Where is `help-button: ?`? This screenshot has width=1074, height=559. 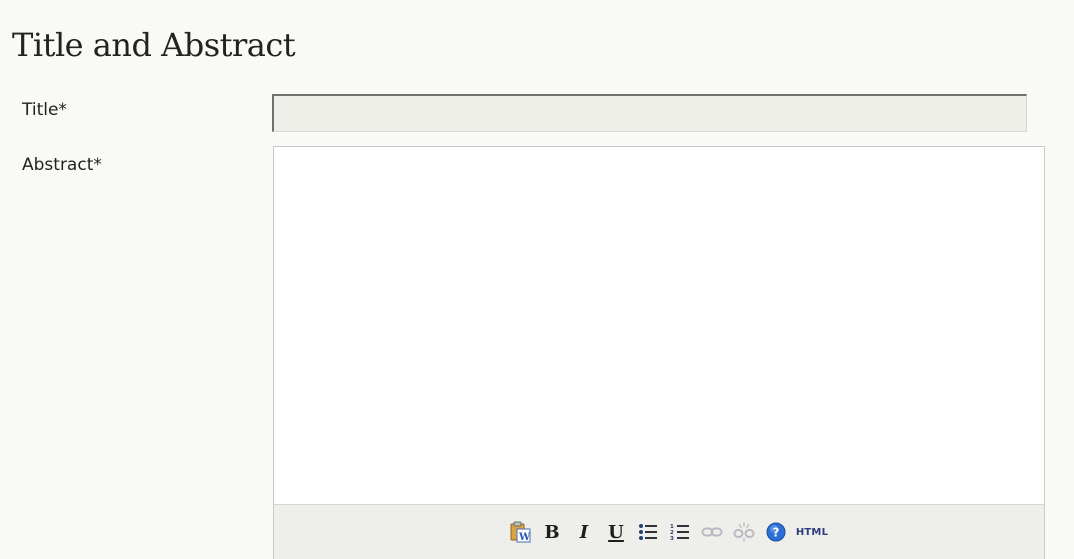 help-button: ? is located at coordinates (776, 532).